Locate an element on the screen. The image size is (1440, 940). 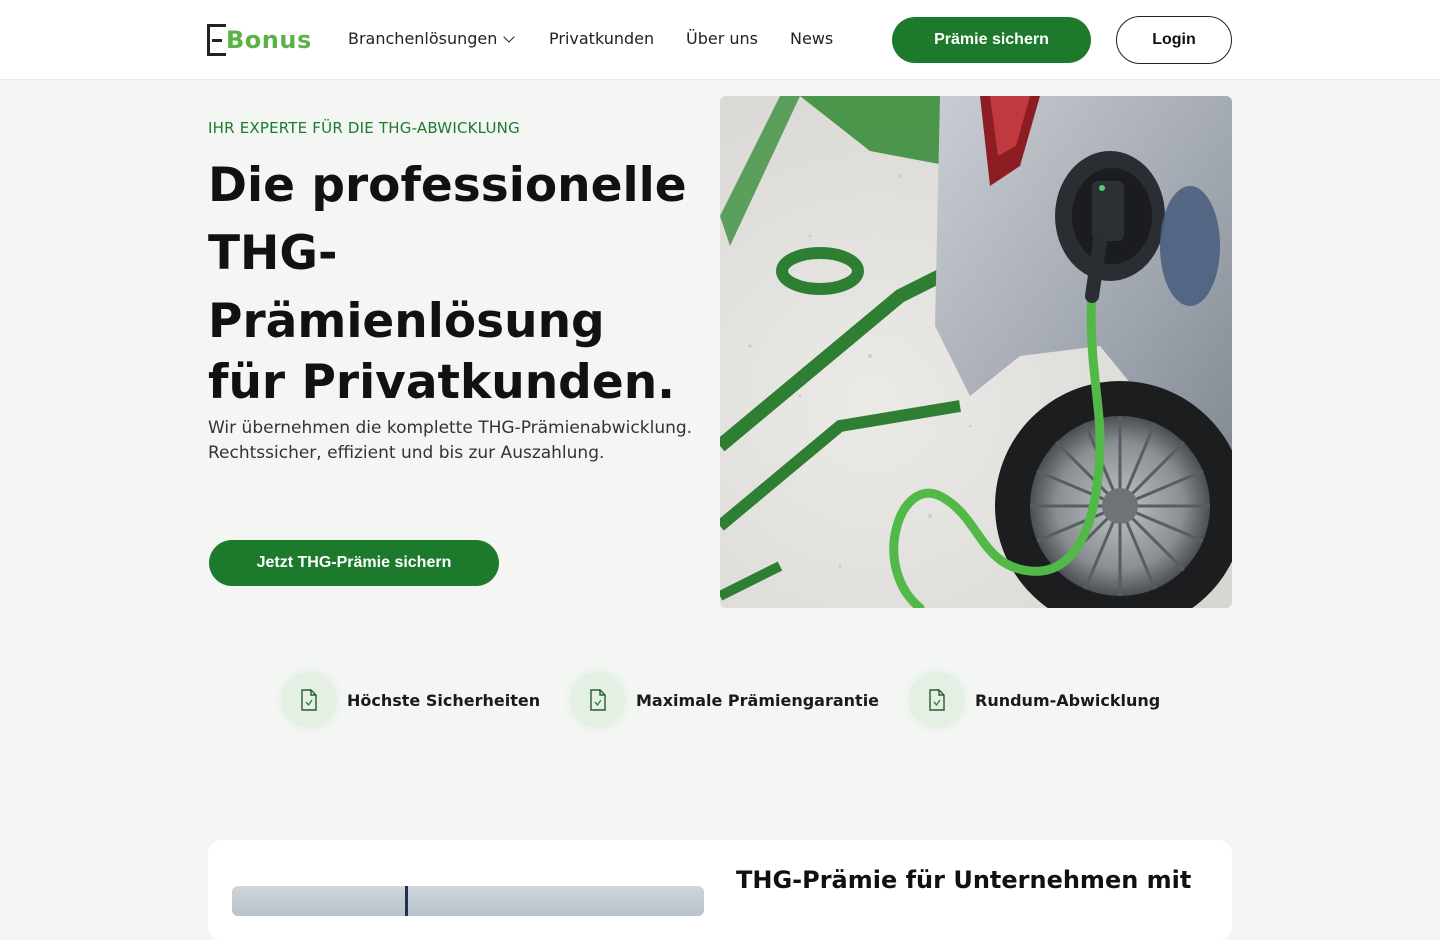
logo-e-mark is located at coordinates (216, 40).